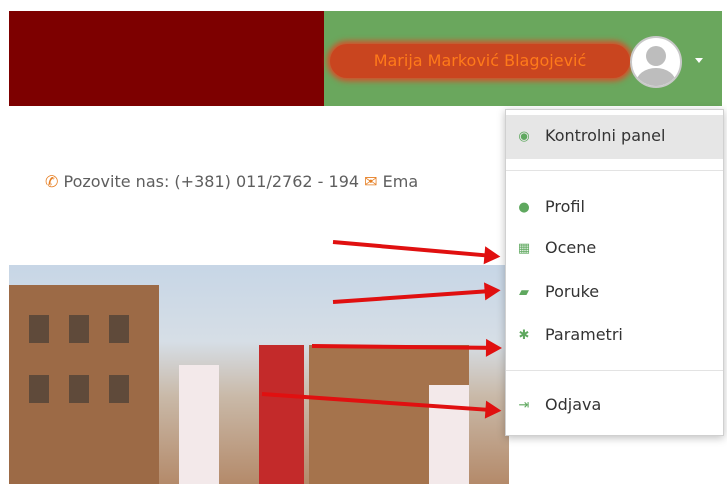 The height and width of the screenshot is (484, 727). Describe the element at coordinates (524, 207) in the screenshot. I see `user-icon: ●` at that location.